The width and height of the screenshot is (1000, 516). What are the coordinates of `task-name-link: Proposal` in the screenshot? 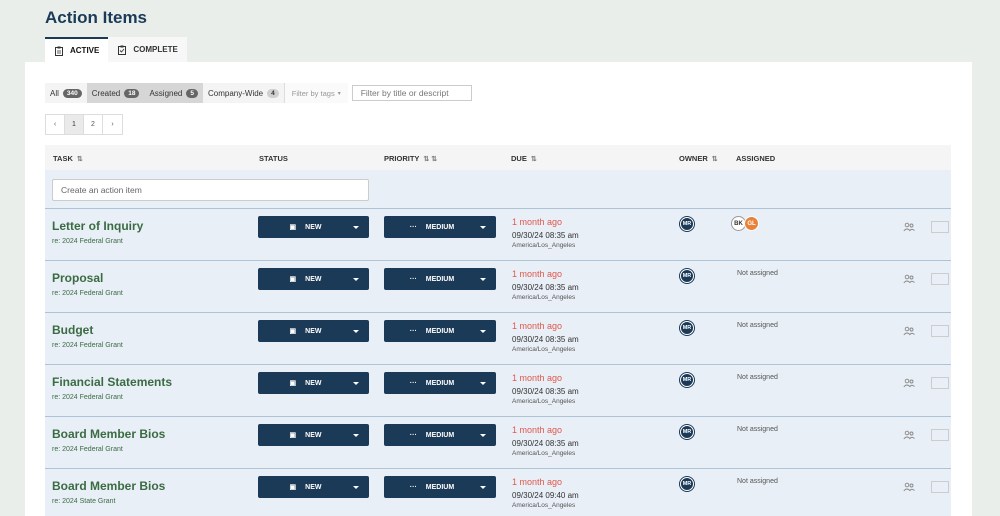 It's located at (77, 278).